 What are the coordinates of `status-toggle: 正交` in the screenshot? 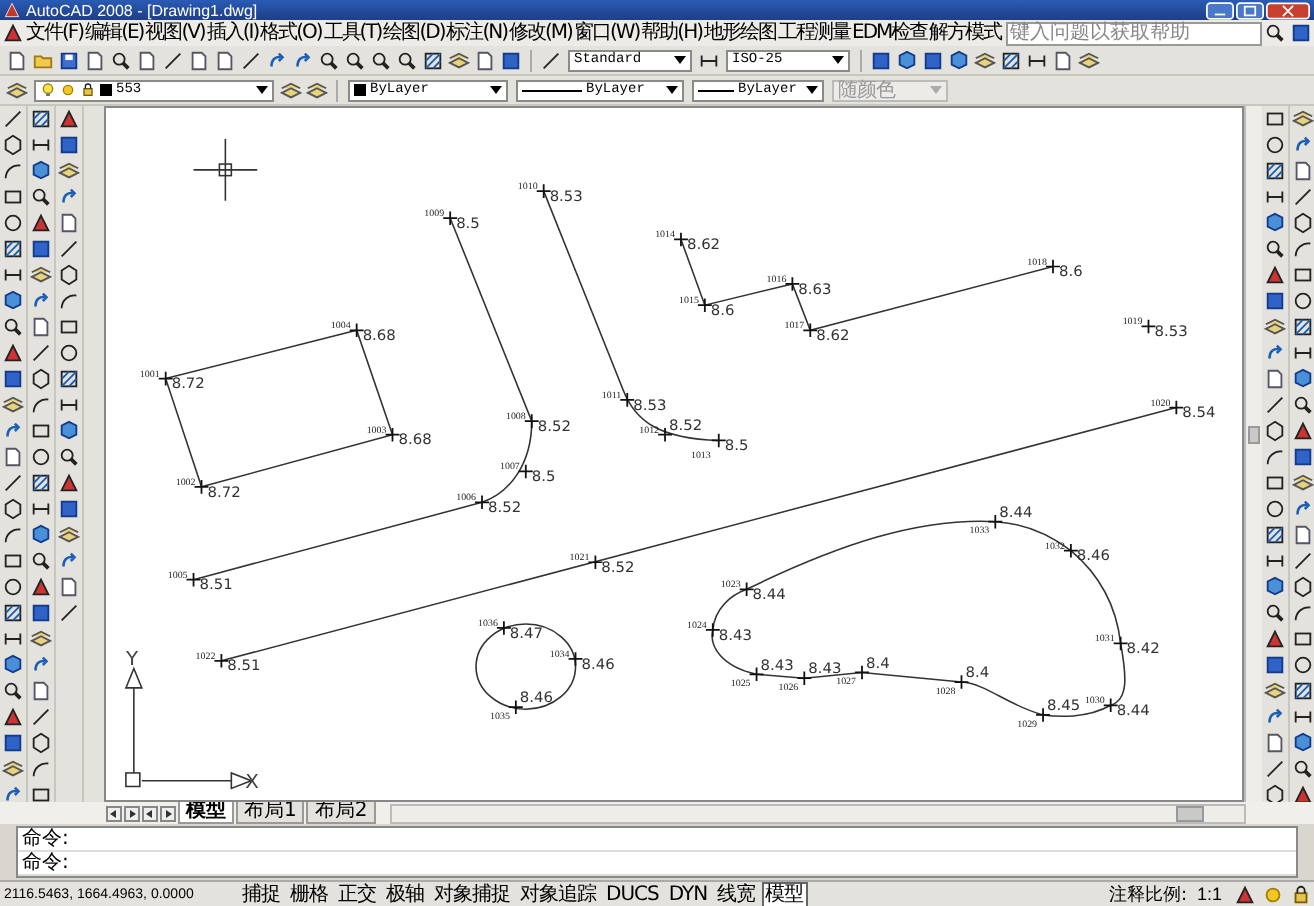 It's located at (357, 893).